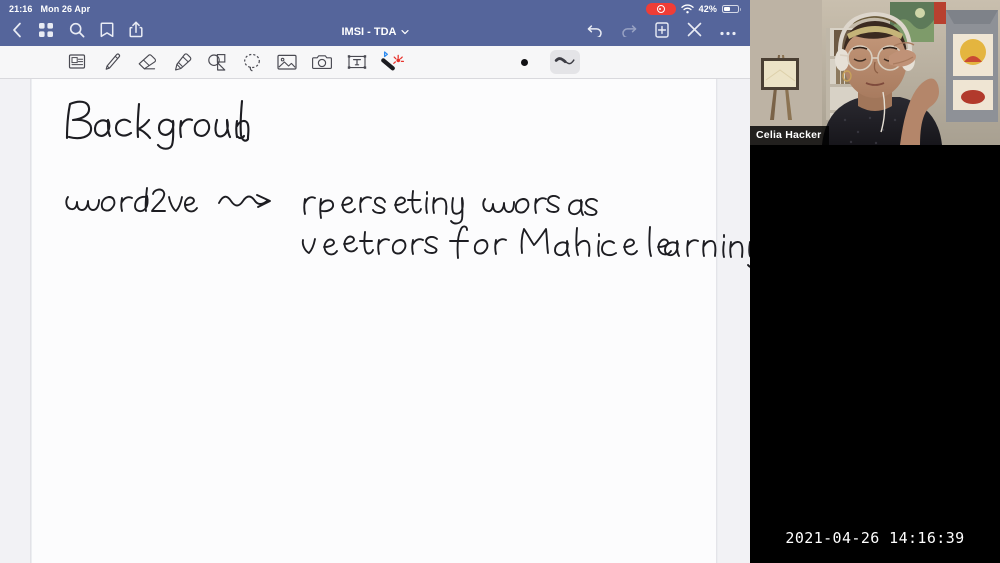 The width and height of the screenshot is (1000, 563). I want to click on status-bar-left: 21:16 Mon 26 Apr, so click(45, 9).